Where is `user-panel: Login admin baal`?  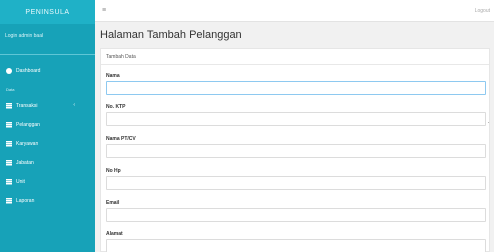 user-panel: Login admin baal is located at coordinates (47, 44).